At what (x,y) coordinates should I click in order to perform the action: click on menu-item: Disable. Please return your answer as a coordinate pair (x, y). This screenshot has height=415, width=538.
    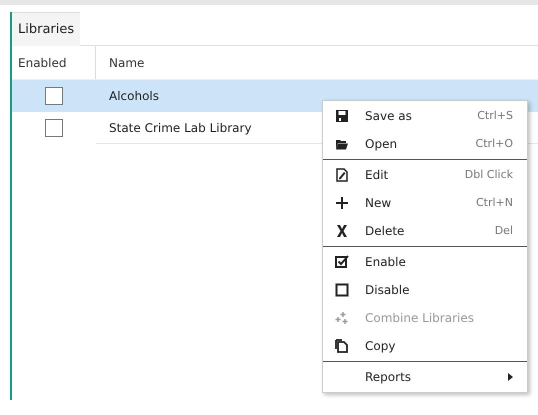
    Looking at the image, I should click on (425, 290).